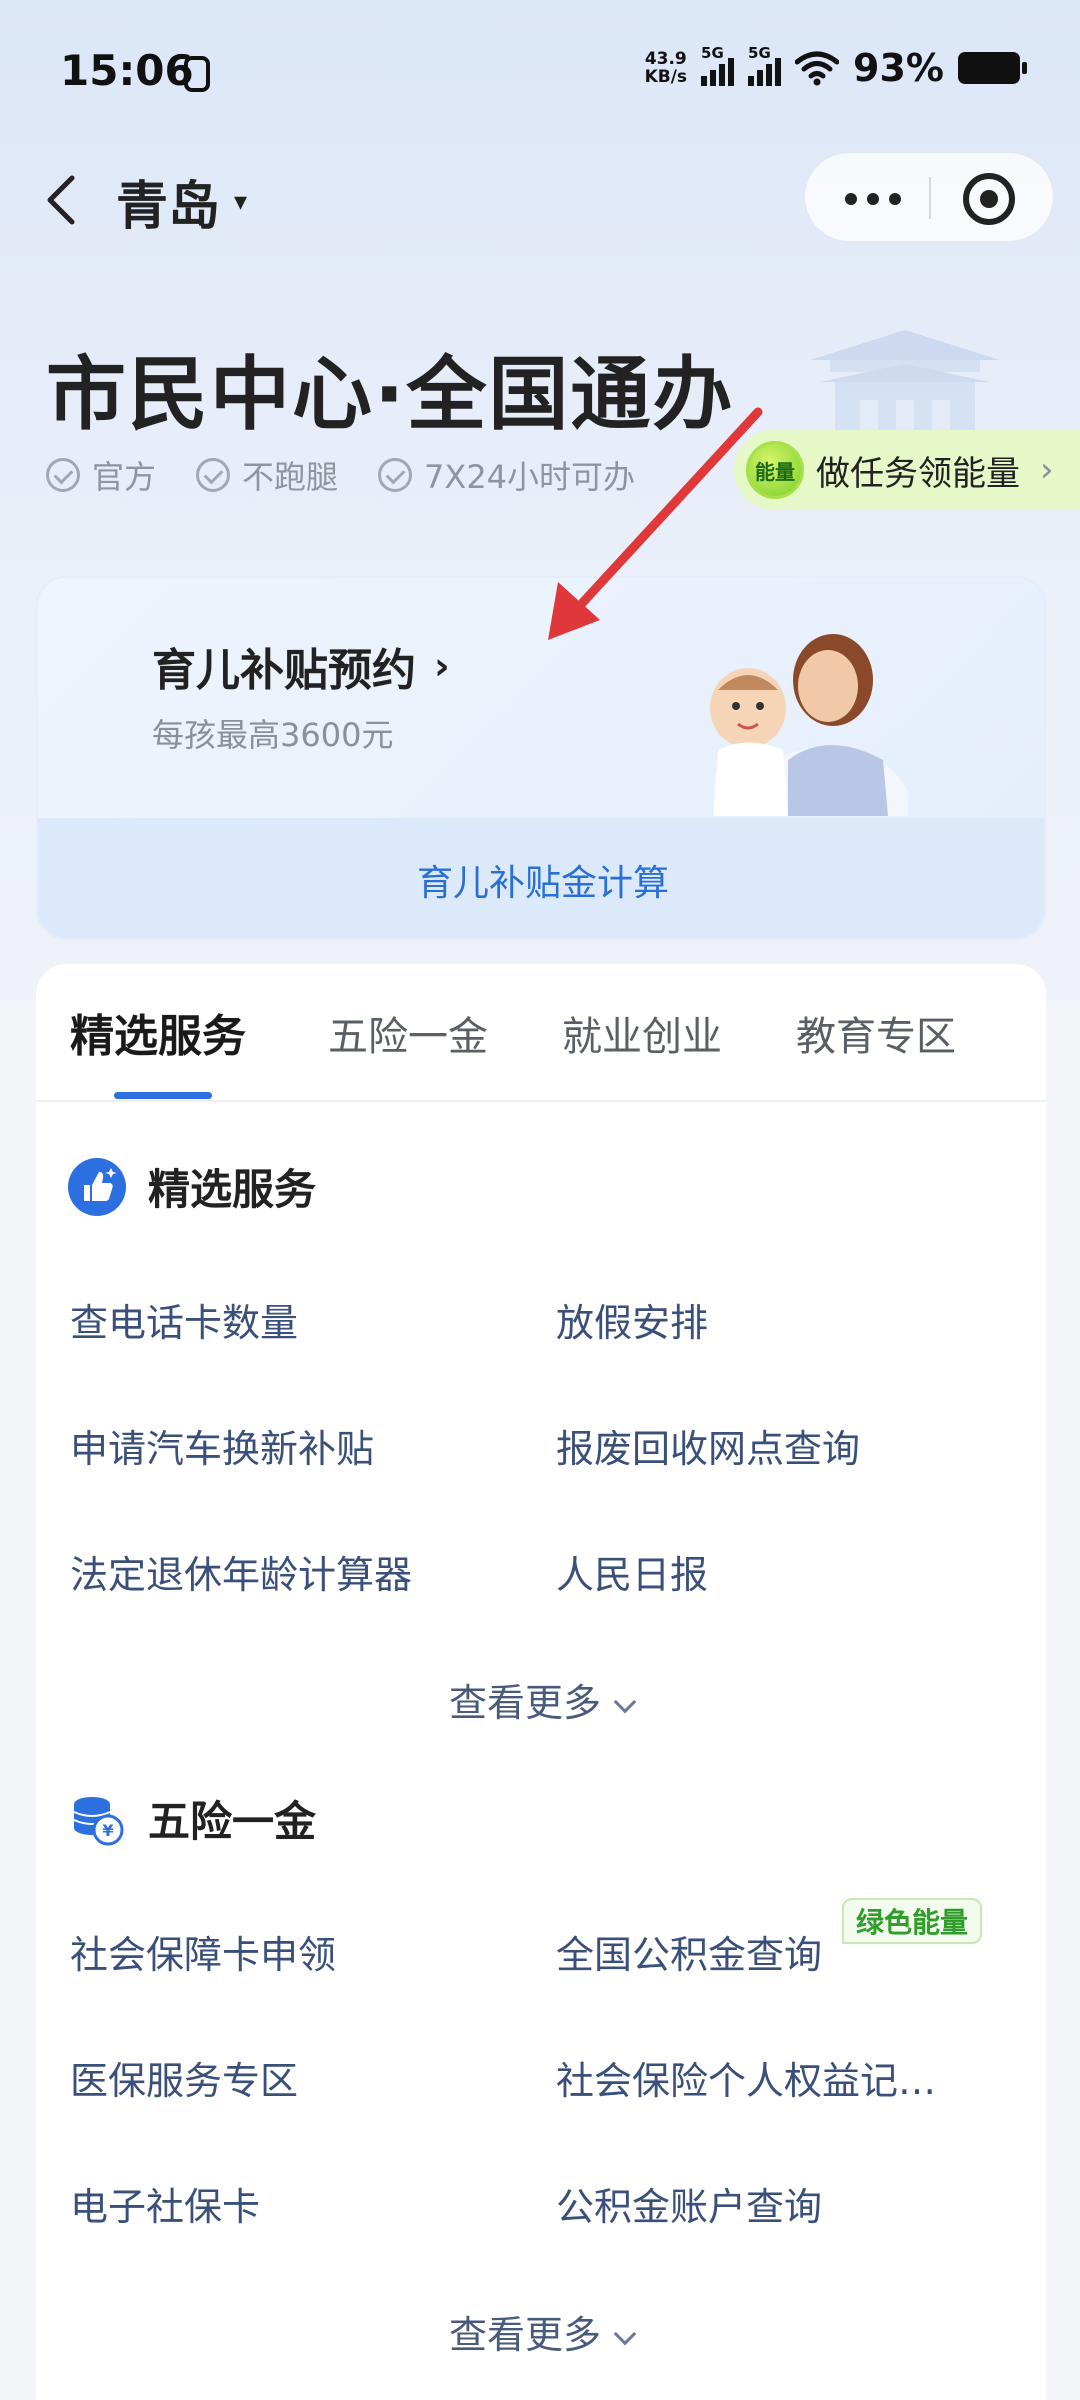 This screenshot has width=1080, height=2400. What do you see at coordinates (127, 70) in the screenshot?
I see `status-time: 15:06` at bounding box center [127, 70].